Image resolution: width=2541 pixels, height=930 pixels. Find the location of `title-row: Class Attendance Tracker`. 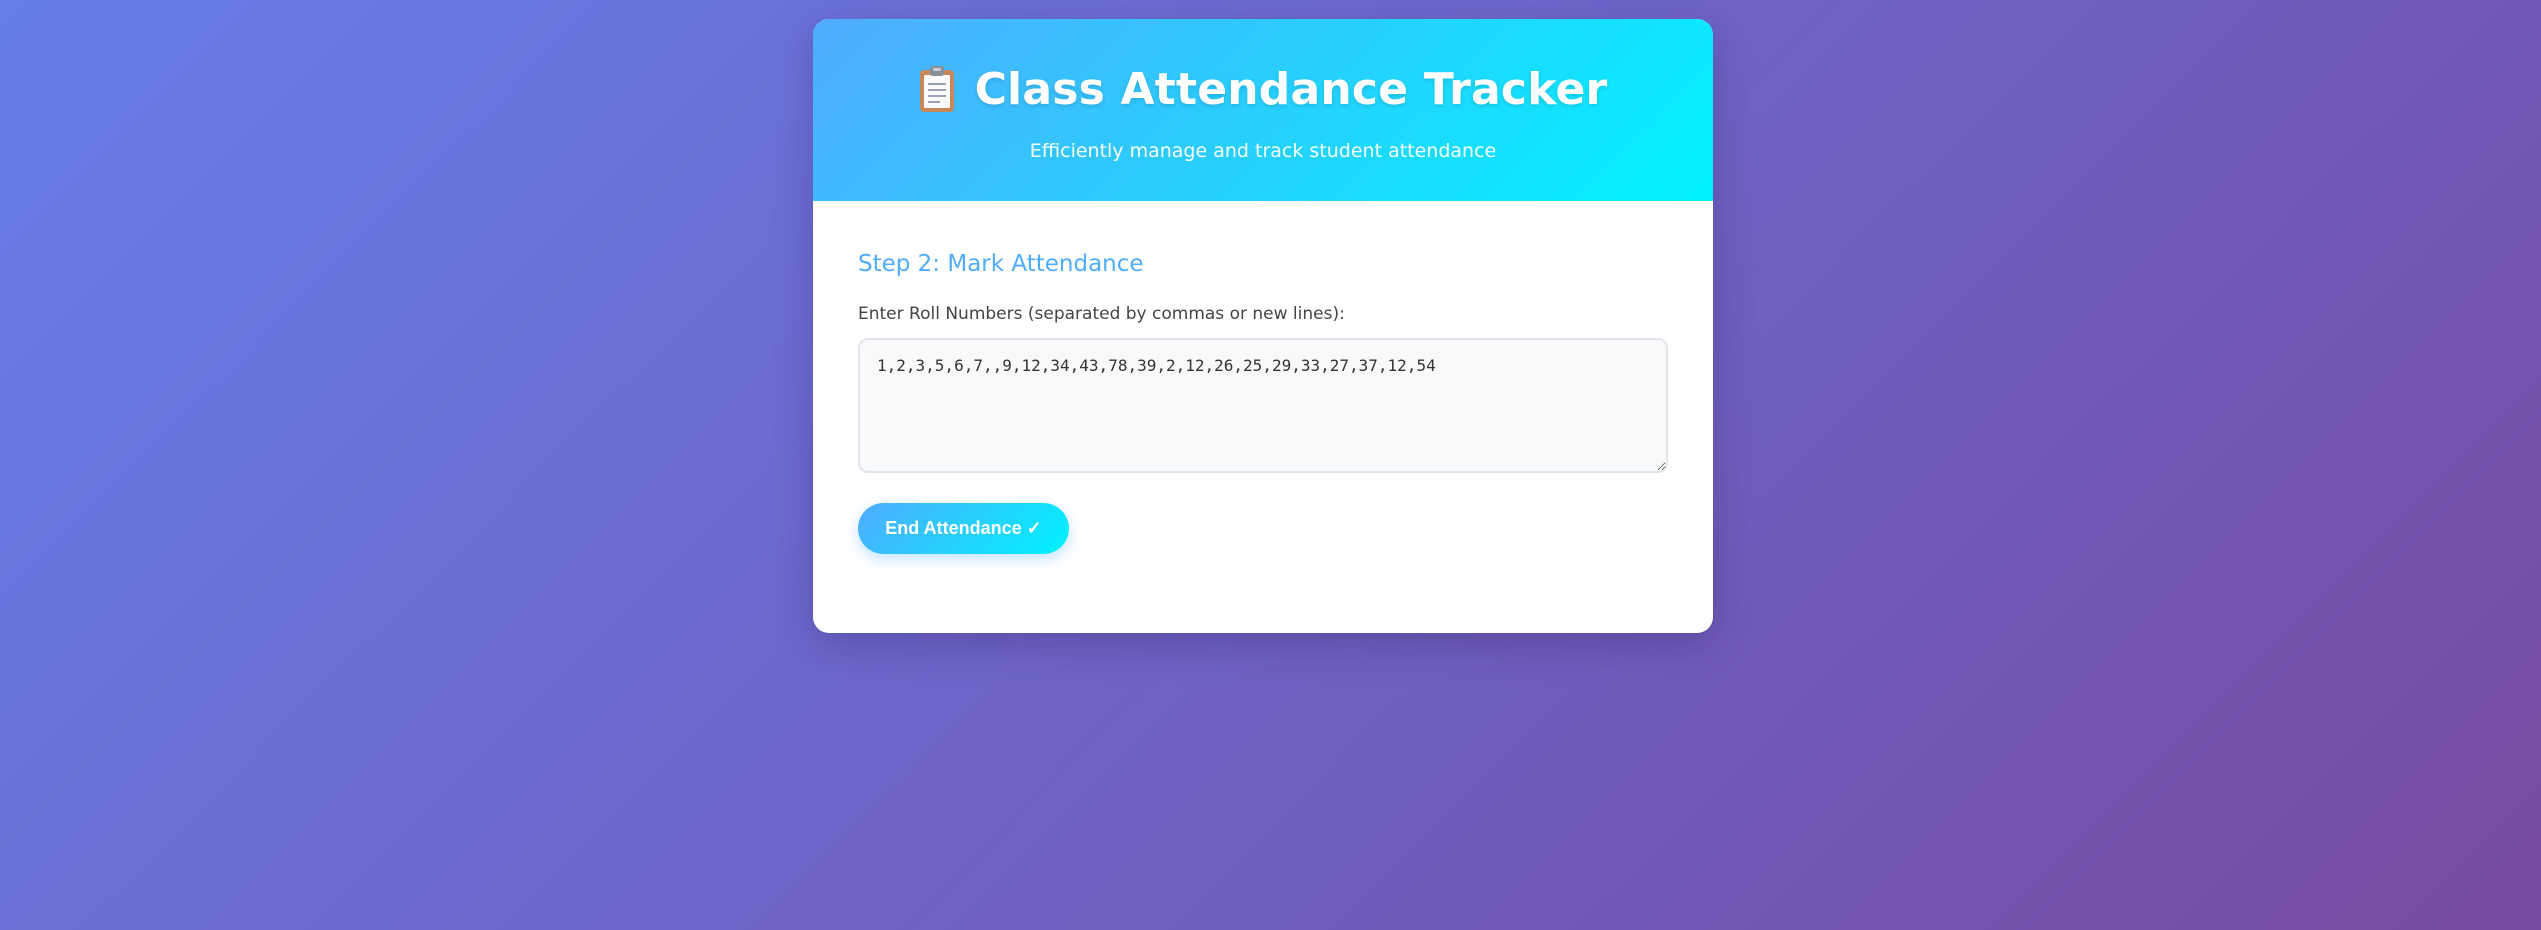

title-row: Class Attendance Tracker is located at coordinates (1263, 89).